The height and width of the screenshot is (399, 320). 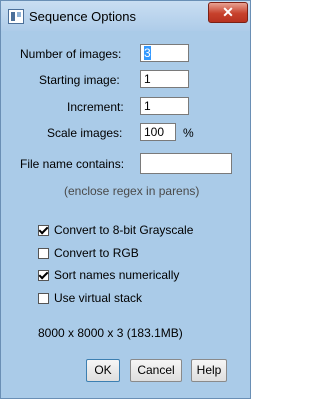 What do you see at coordinates (79, 80) in the screenshot?
I see `start-image-label: Starting image:` at bounding box center [79, 80].